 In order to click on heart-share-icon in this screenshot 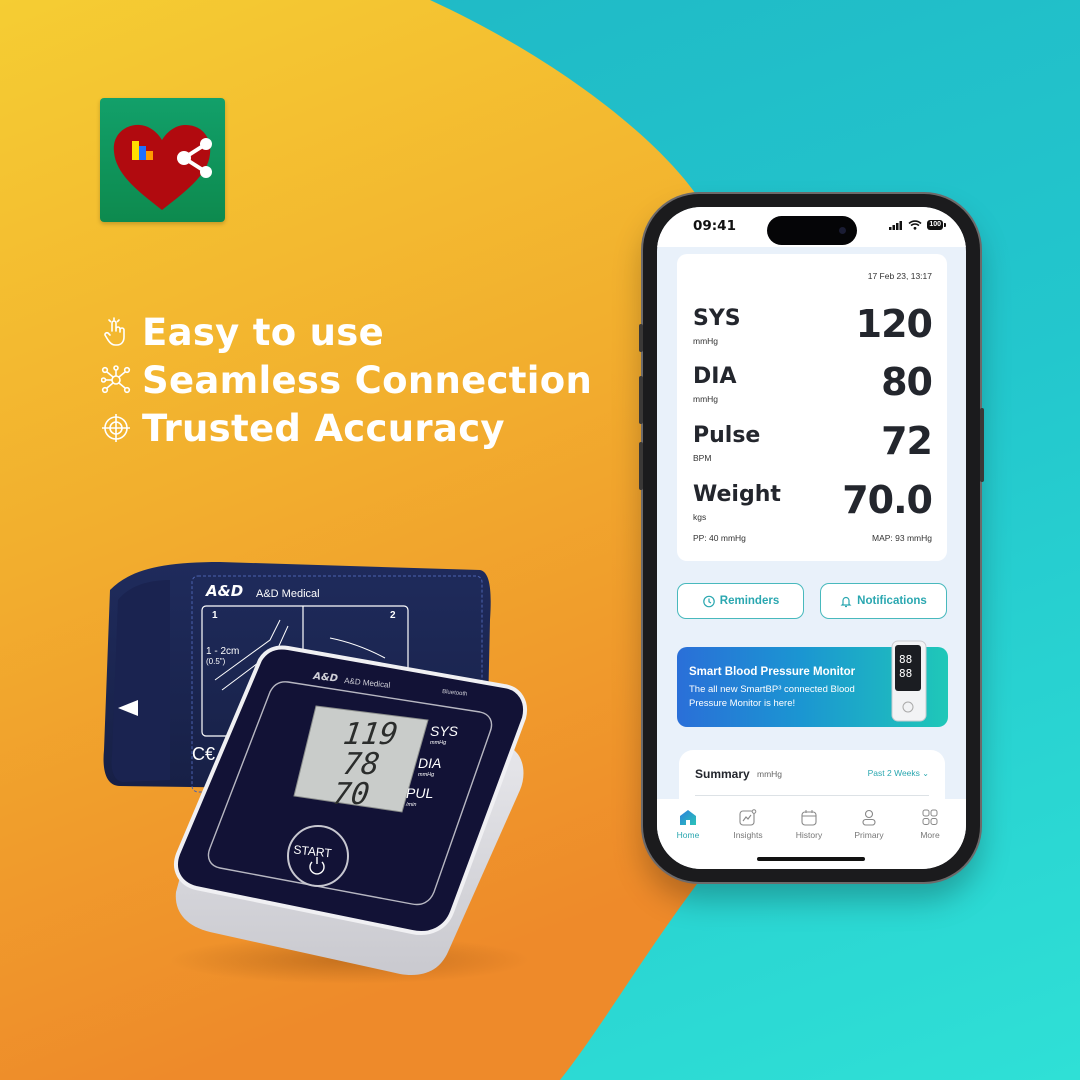, I will do `click(162, 167)`.